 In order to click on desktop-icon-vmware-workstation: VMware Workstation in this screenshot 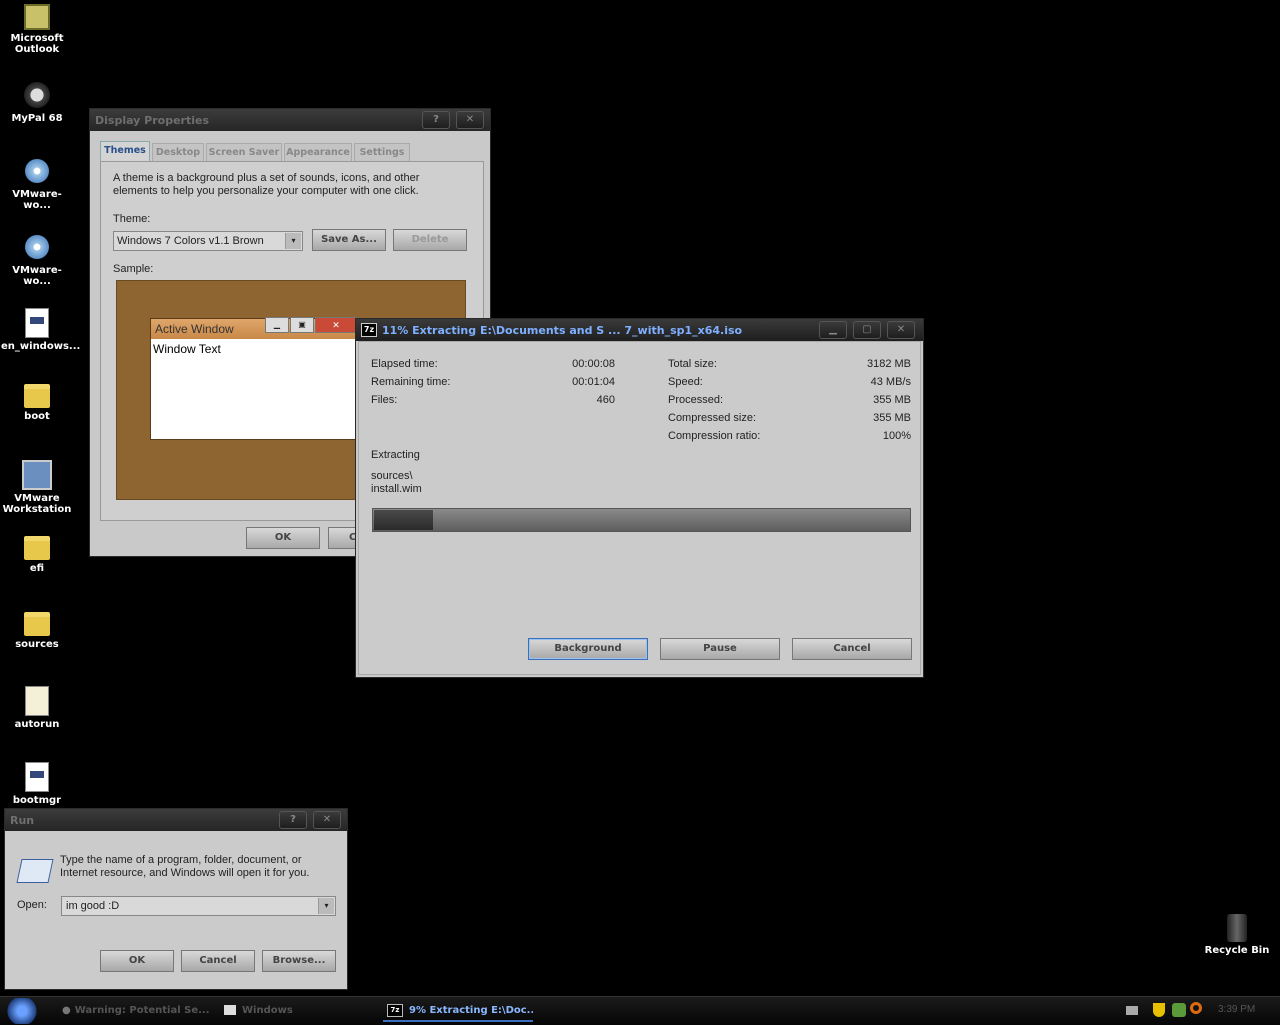, I will do `click(37, 487)`.